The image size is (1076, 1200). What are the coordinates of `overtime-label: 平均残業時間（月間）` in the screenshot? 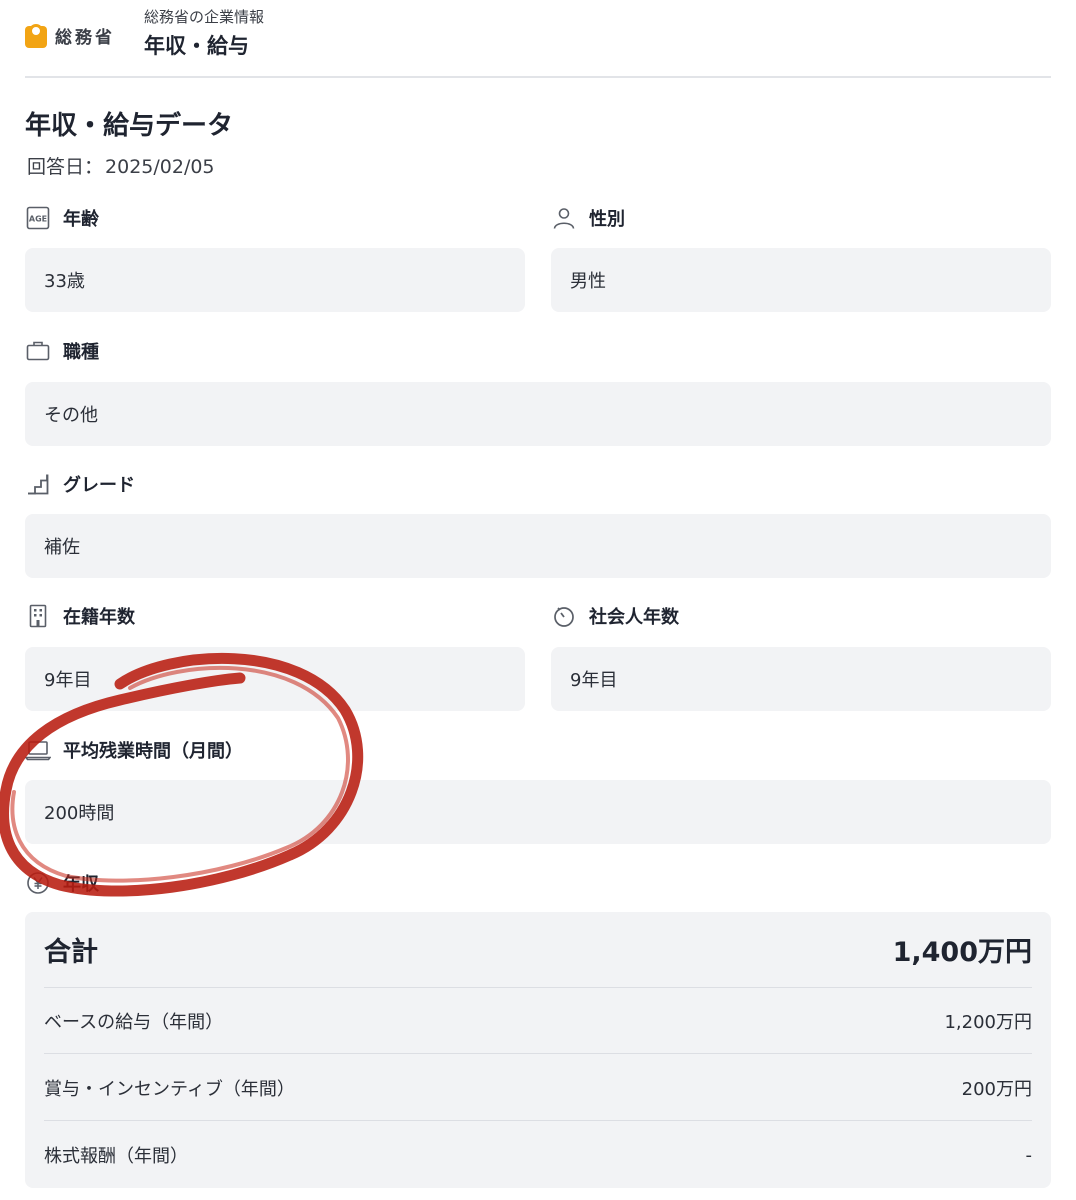 It's located at (134, 750).